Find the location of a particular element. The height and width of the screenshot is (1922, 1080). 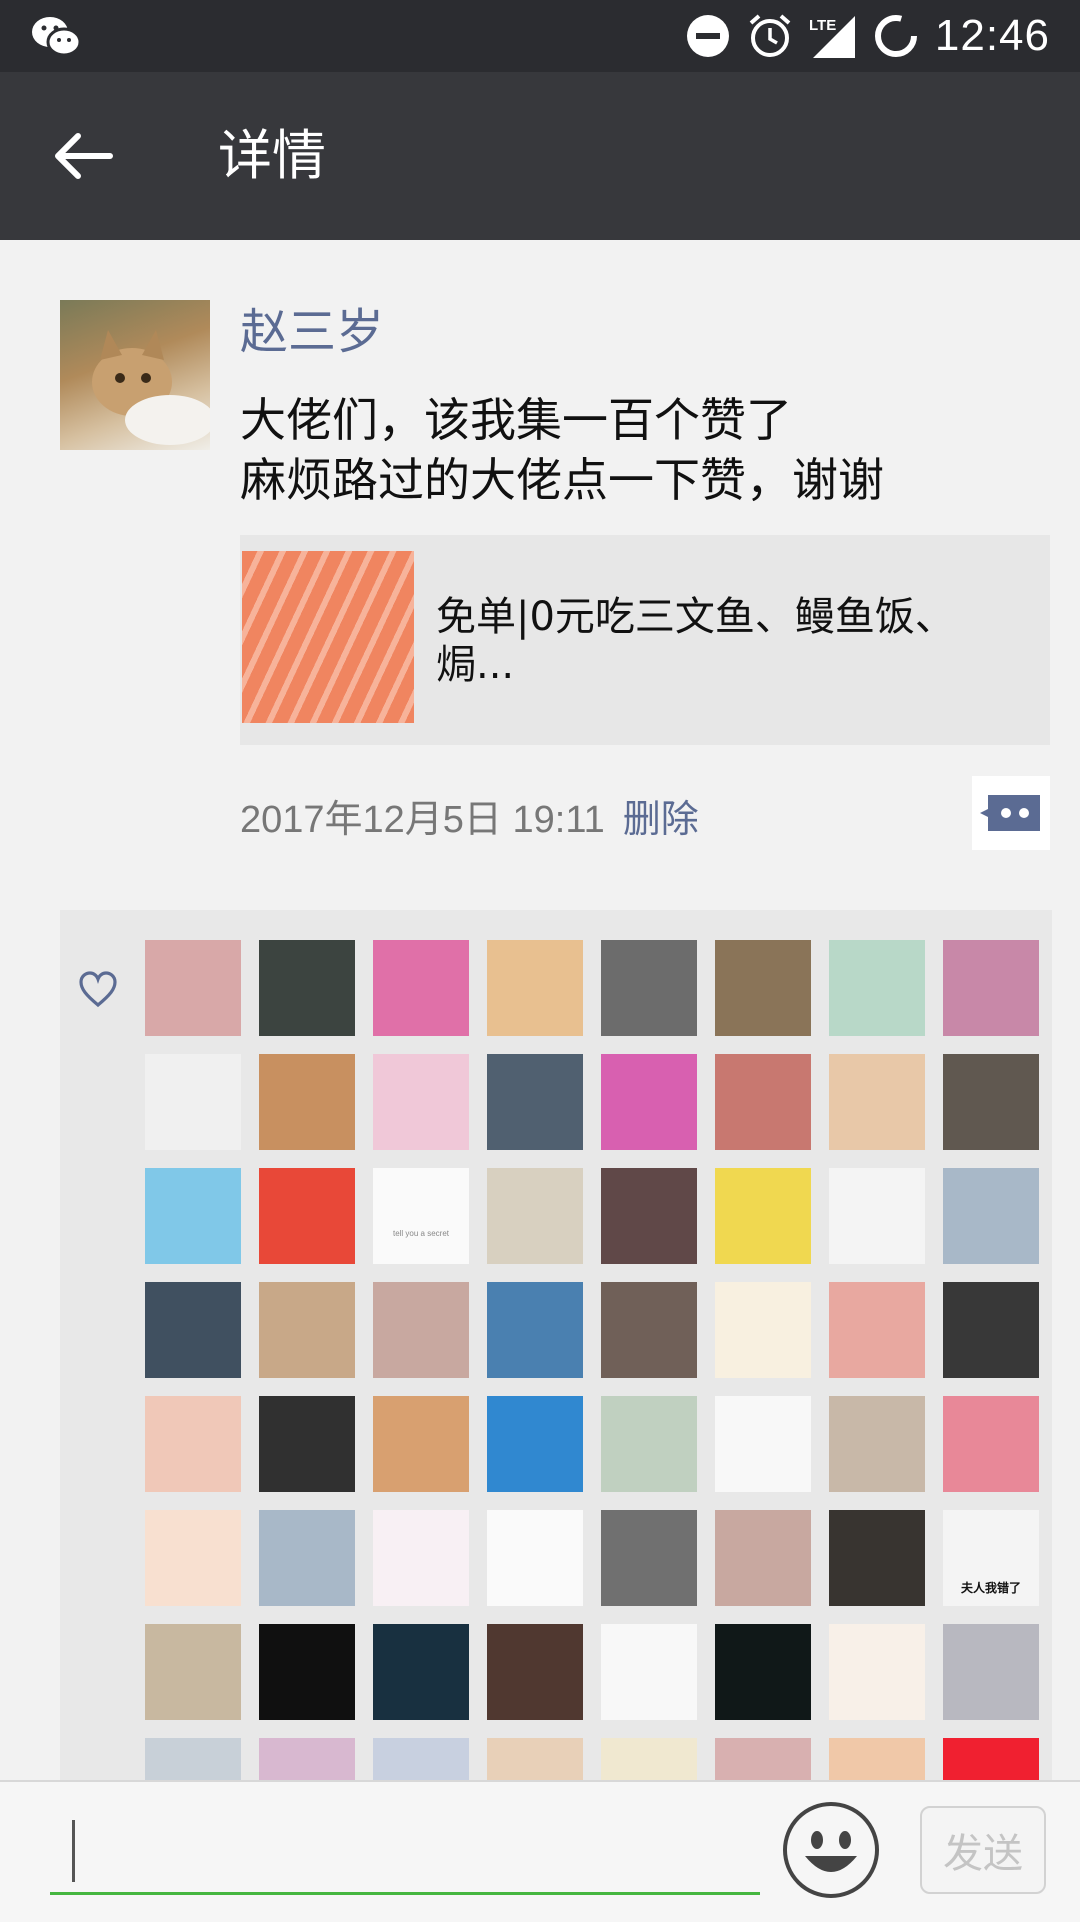

author-avatar is located at coordinates (135, 375).